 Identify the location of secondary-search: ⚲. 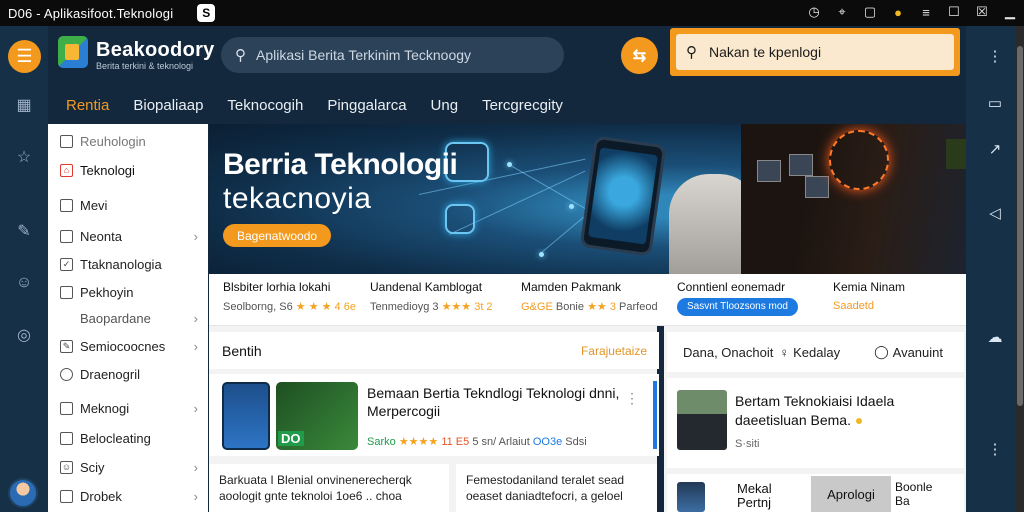
(815, 52).